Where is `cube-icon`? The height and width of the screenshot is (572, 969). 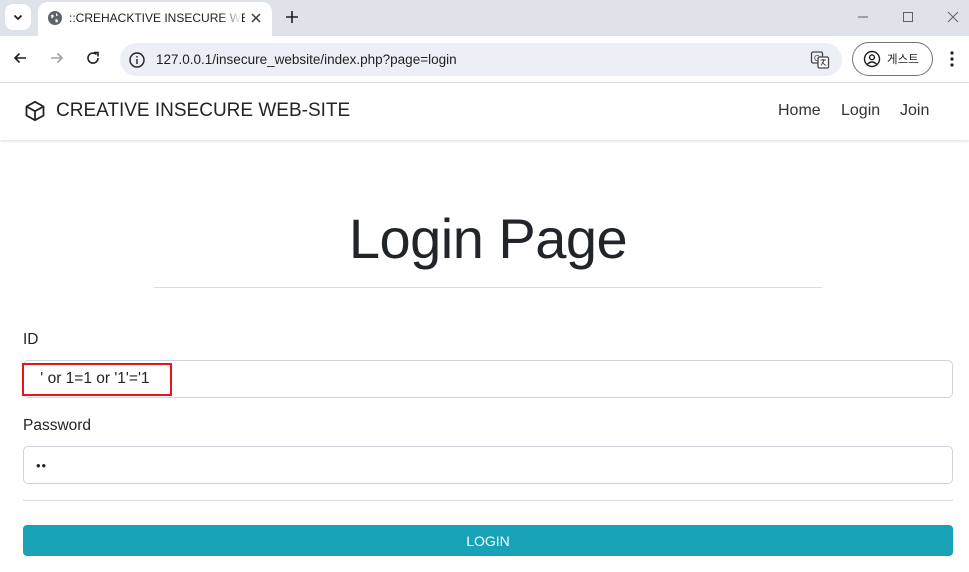
cube-icon is located at coordinates (35, 111).